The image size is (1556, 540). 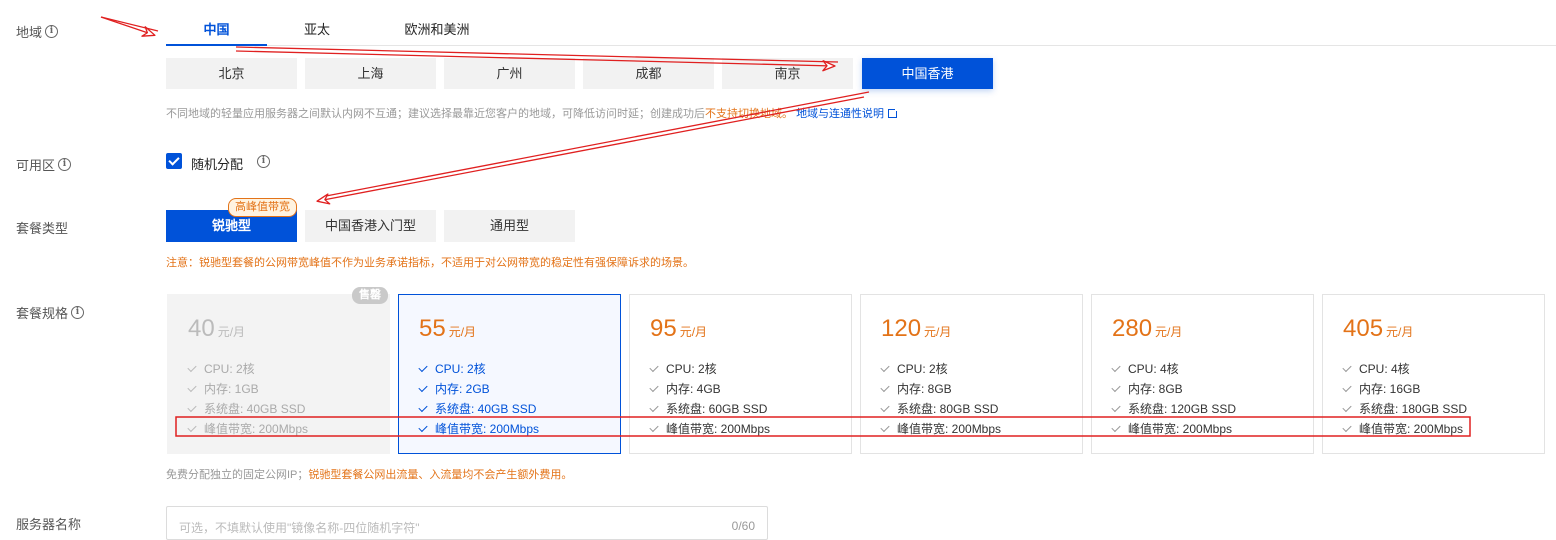 I want to click on city-shanghai: 上海, so click(x=370, y=73).